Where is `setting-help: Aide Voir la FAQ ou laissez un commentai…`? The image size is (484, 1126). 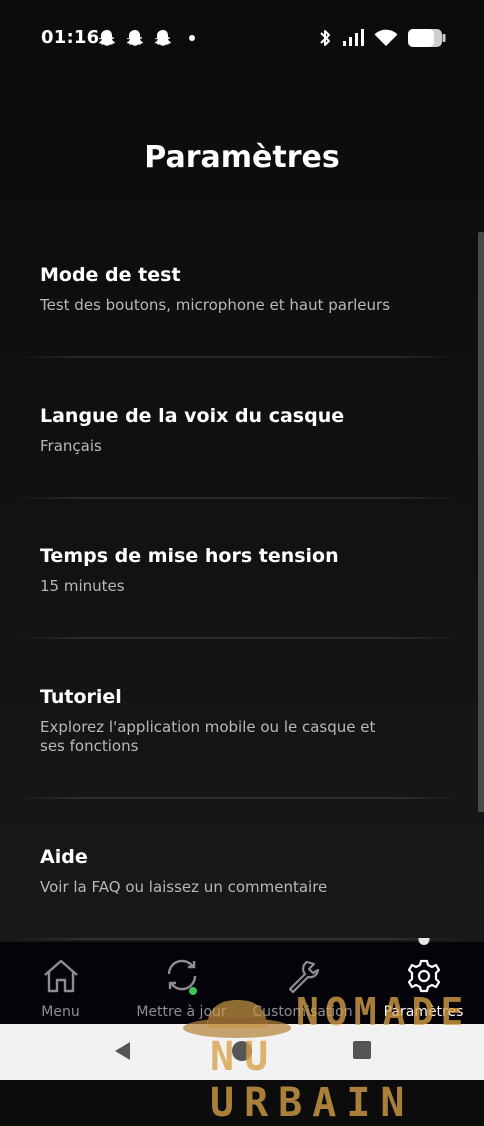 setting-help: Aide Voir la FAQ ou laissez un commentai… is located at coordinates (193, 871).